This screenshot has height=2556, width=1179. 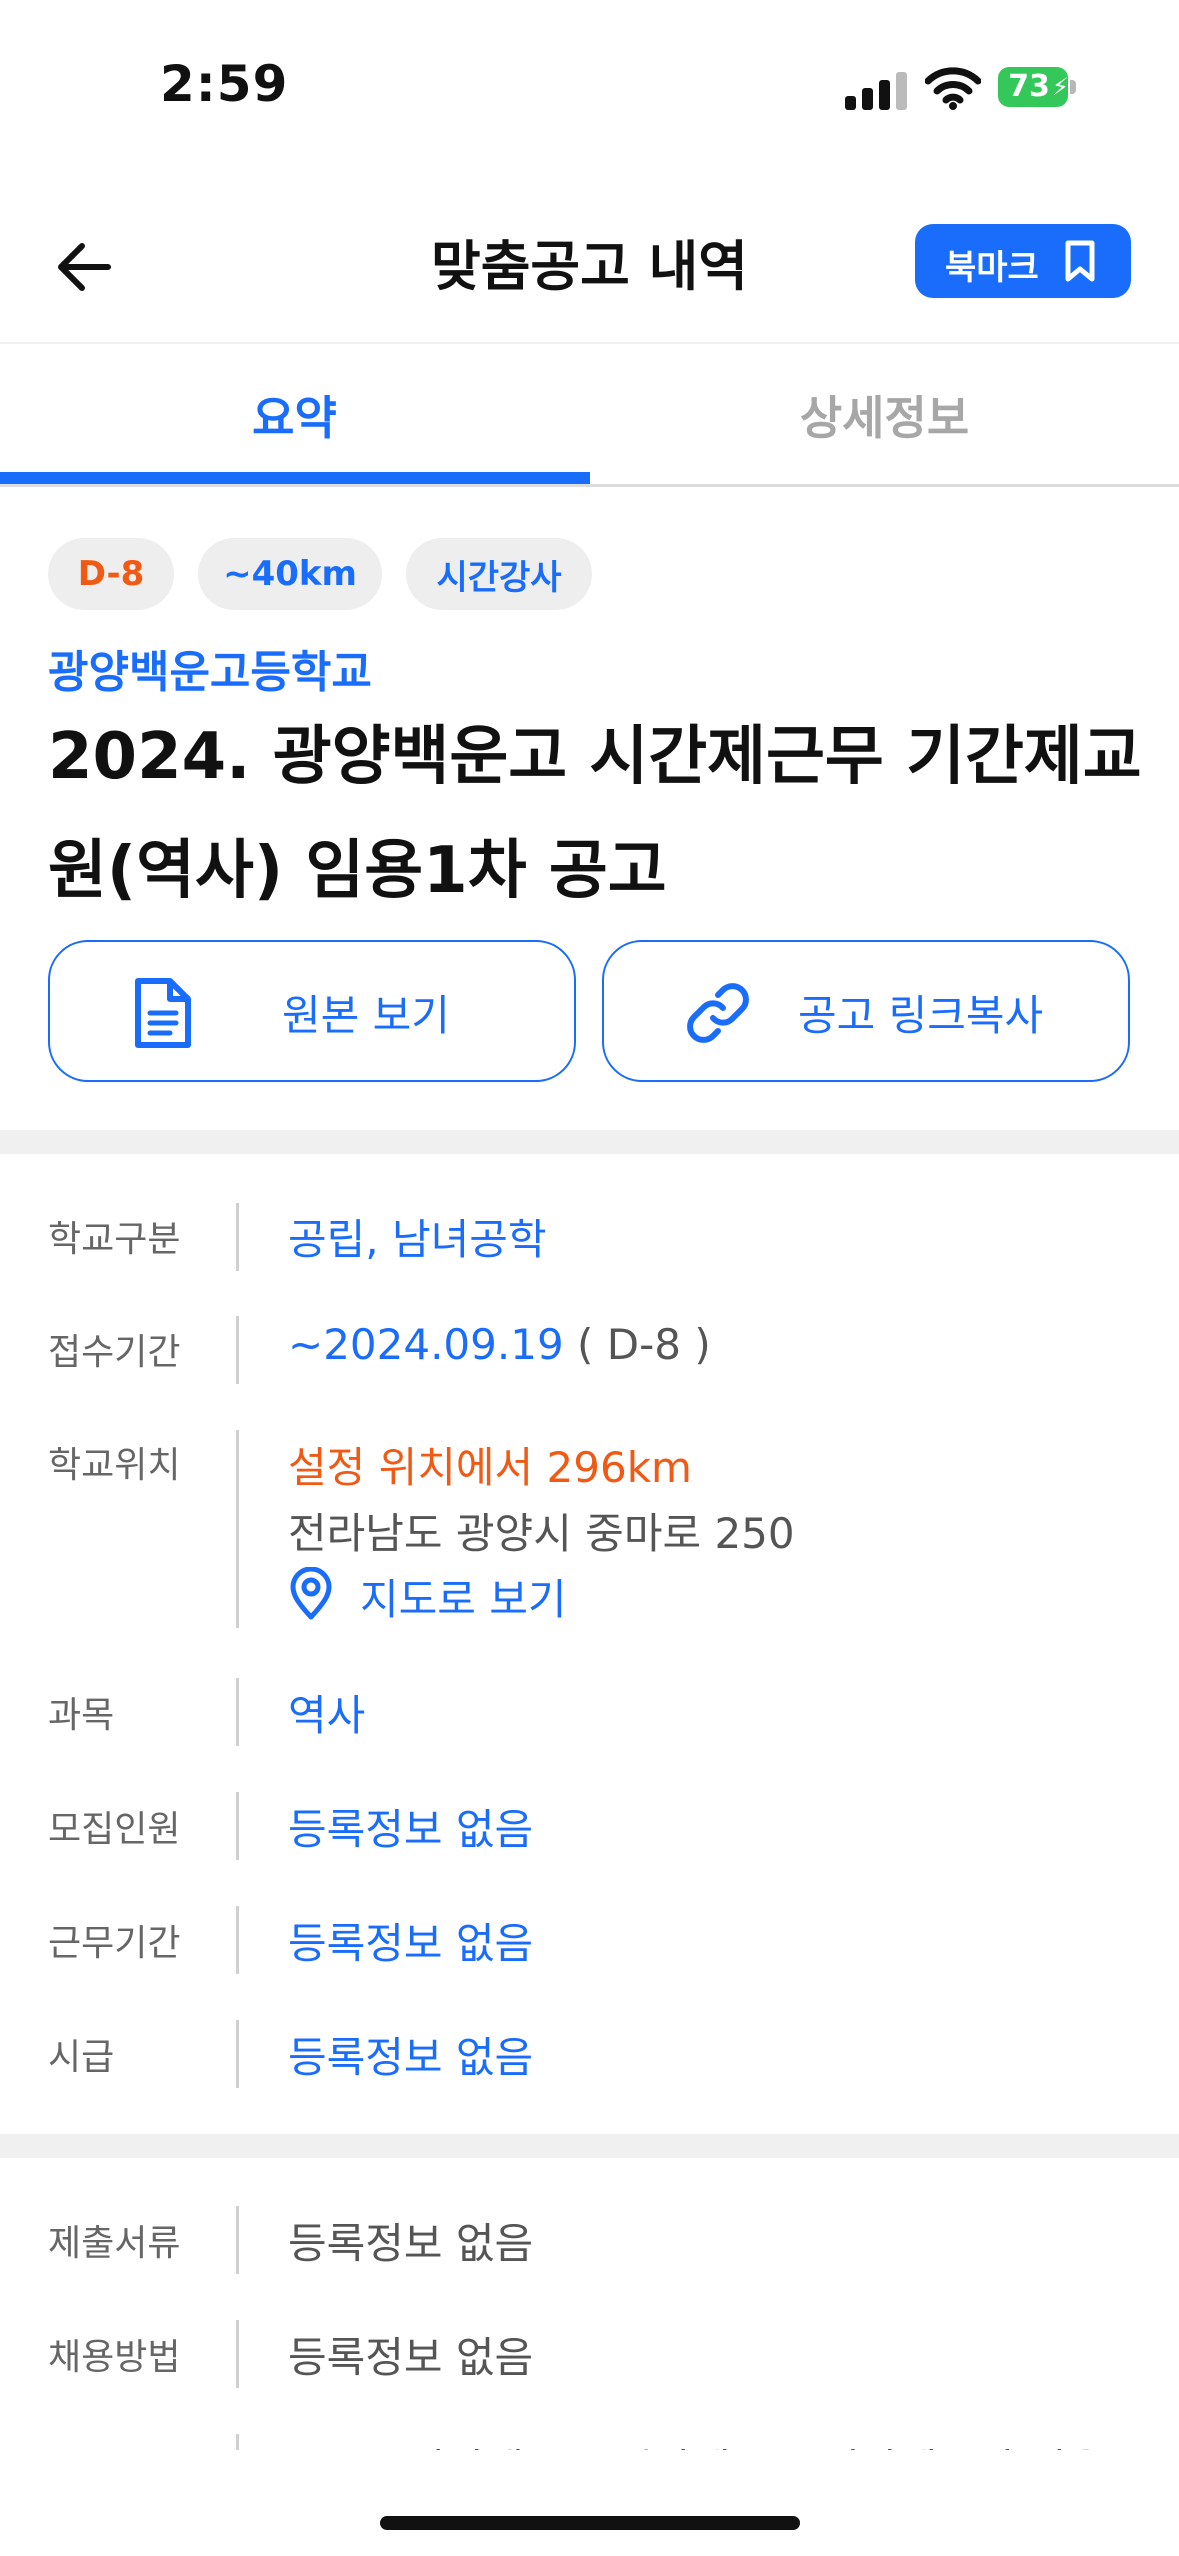 What do you see at coordinates (411, 1943) in the screenshot?
I see `work-period-value: 등록정보 없음` at bounding box center [411, 1943].